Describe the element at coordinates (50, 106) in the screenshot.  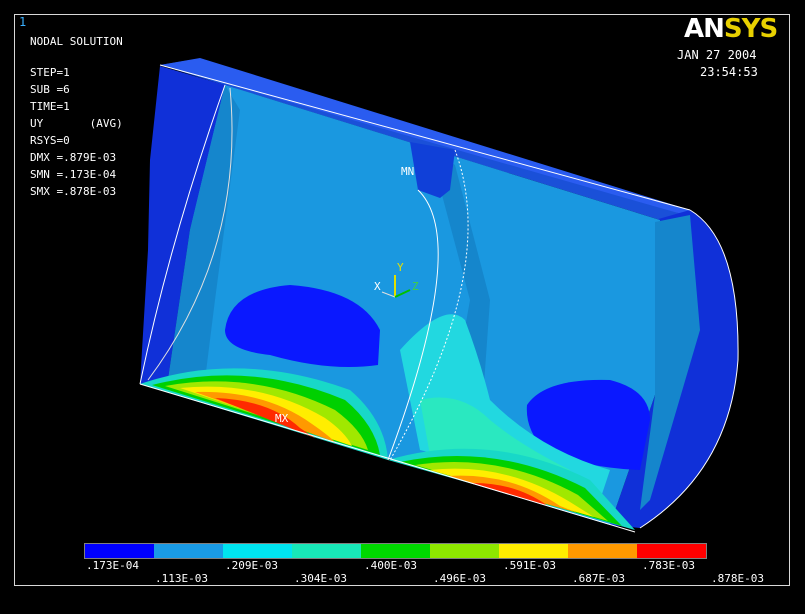
I see `info-line: TIME=1` at that location.